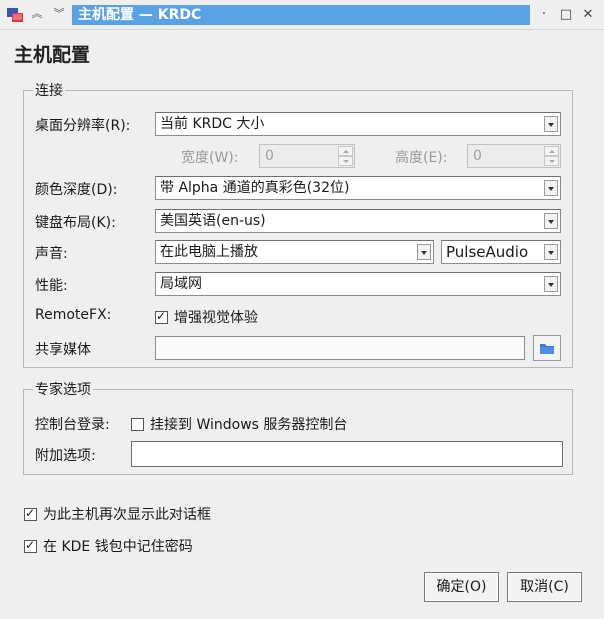 This screenshot has height=619, width=604. Describe the element at coordinates (566, 15) in the screenshot. I see `maximize-button: □` at that location.